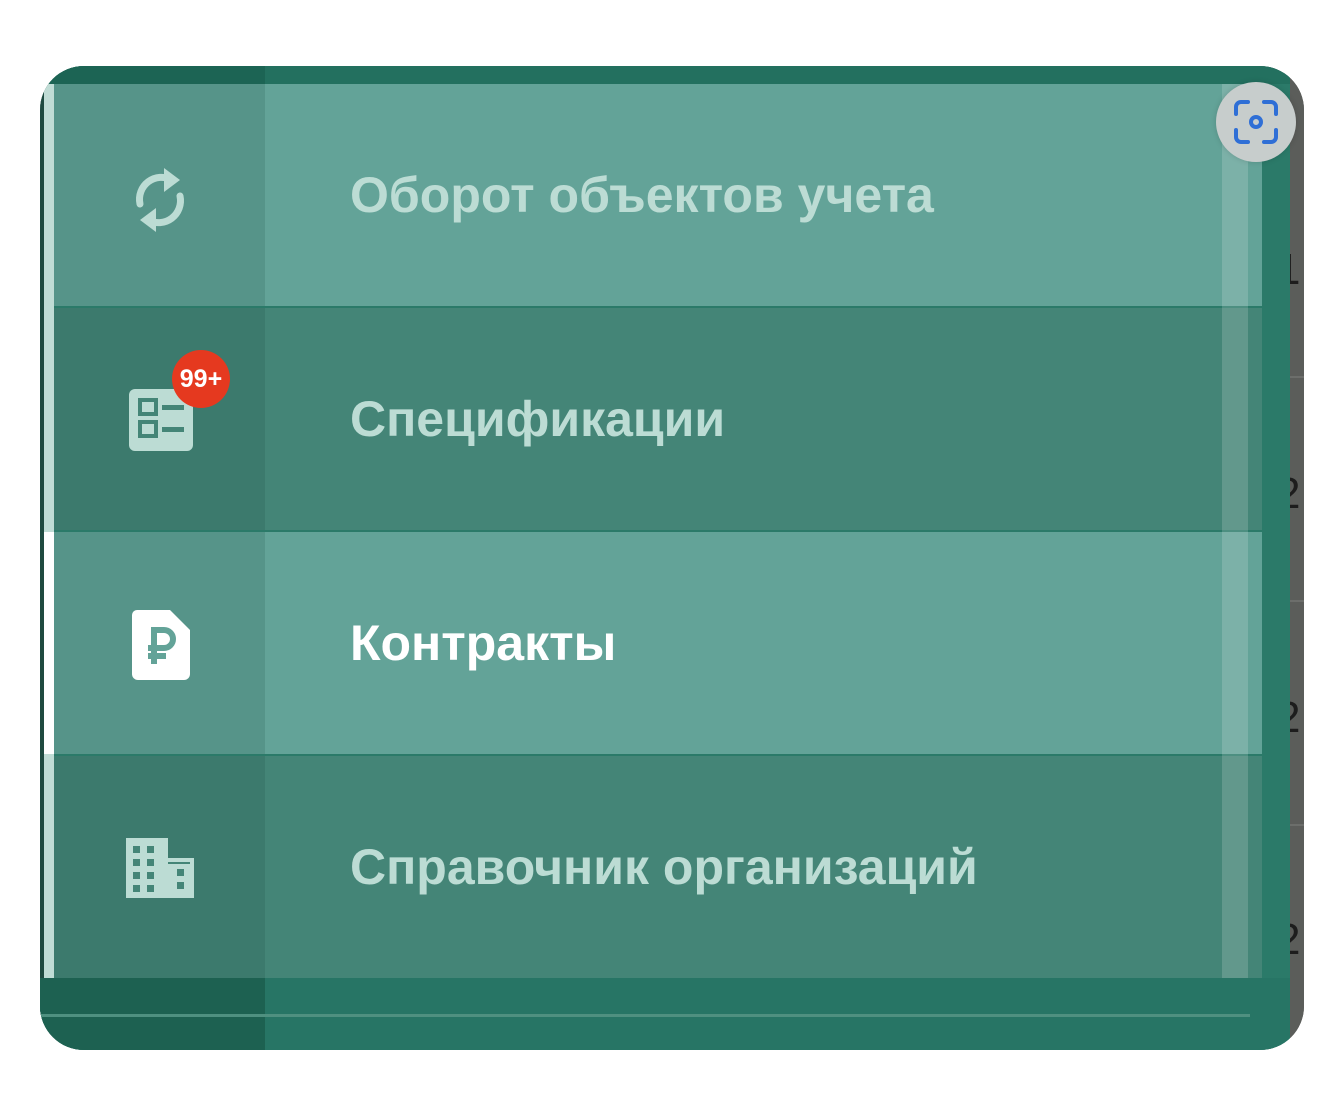 This screenshot has width=1344, height=1116. What do you see at coordinates (483, 643) in the screenshot?
I see `menu-item-label: Контракты` at bounding box center [483, 643].